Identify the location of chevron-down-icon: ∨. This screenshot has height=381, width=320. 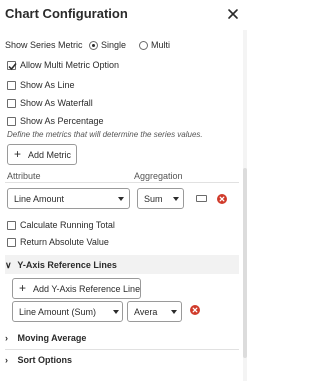
(8, 265).